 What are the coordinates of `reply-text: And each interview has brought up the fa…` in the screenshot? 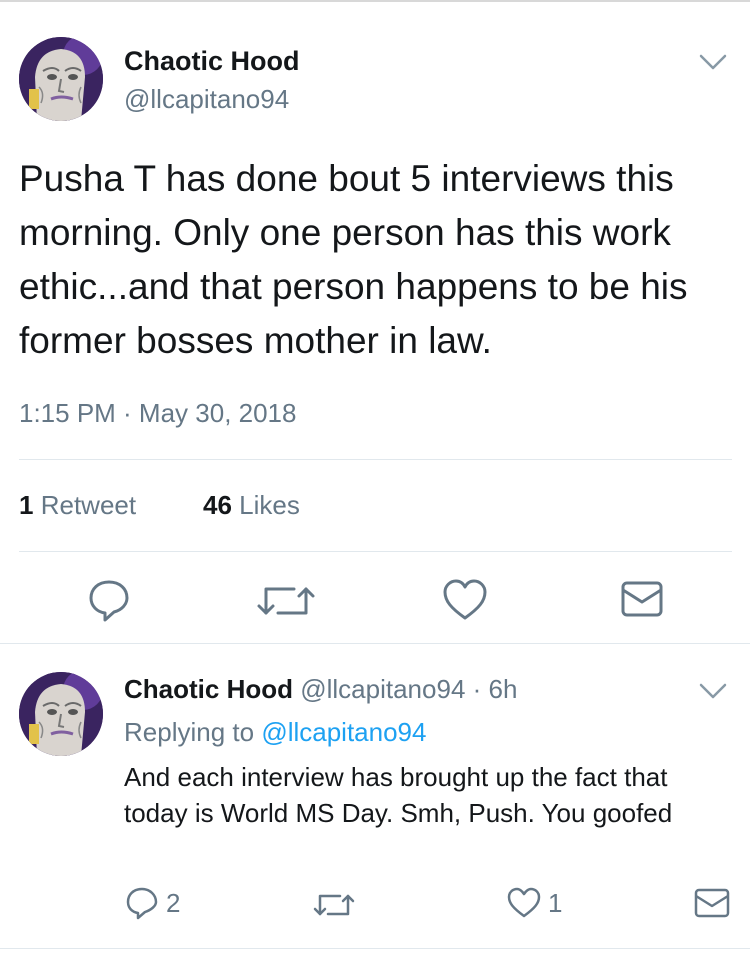 It's located at (398, 795).